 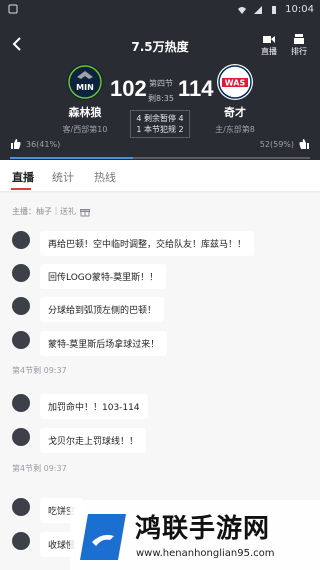 I want to click on ranking-label: 排行, so click(x=299, y=51).